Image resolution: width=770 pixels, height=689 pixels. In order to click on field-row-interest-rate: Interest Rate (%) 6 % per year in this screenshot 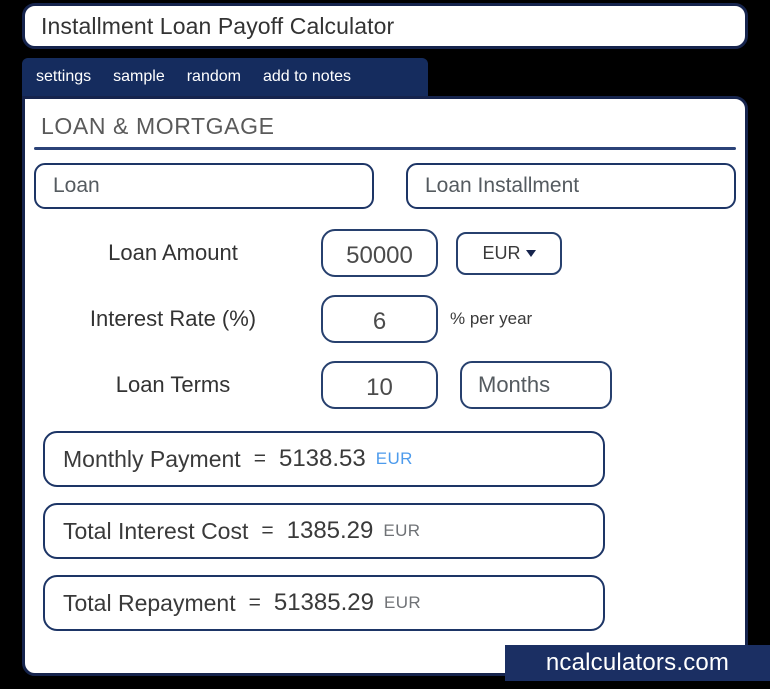, I will do `click(388, 319)`.